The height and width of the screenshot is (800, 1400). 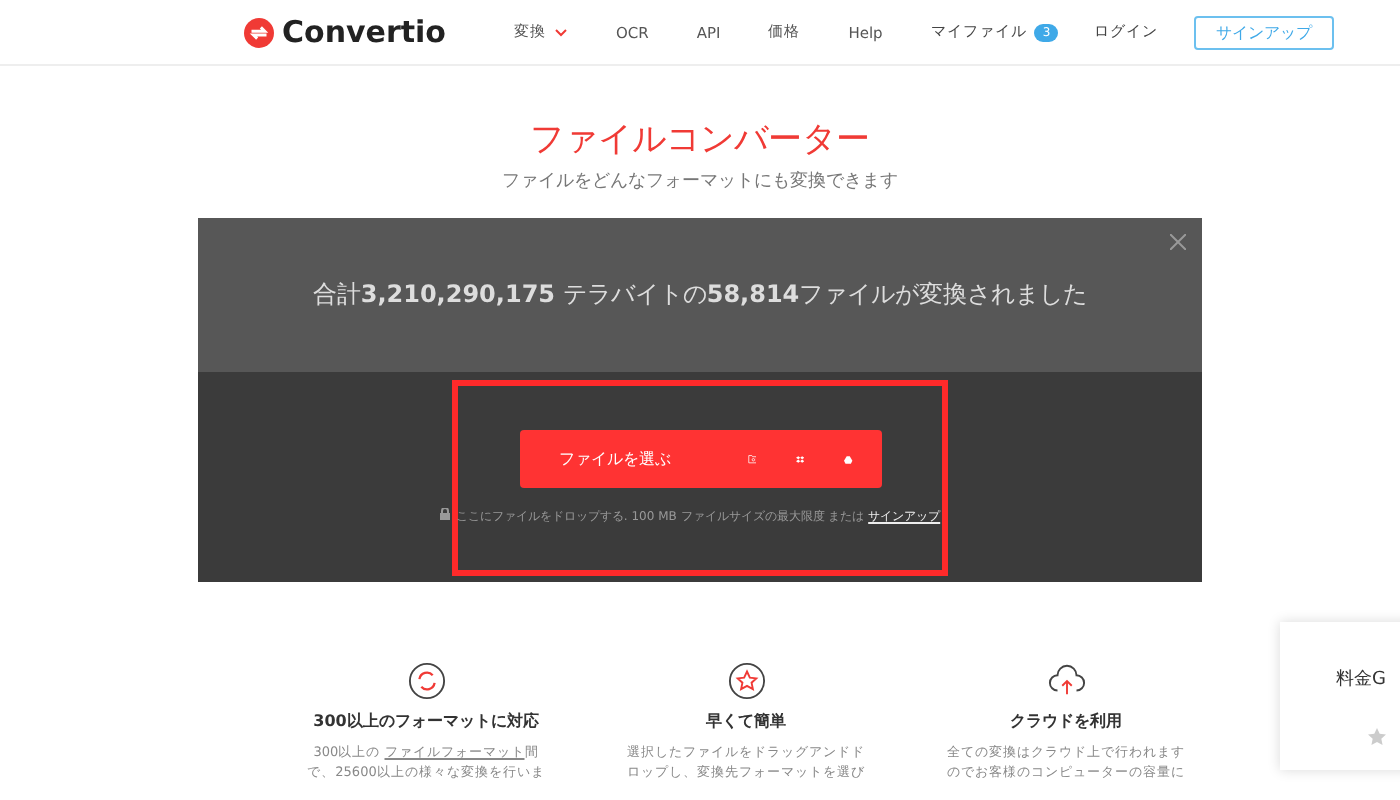 What do you see at coordinates (1178, 242) in the screenshot?
I see `close-icon` at bounding box center [1178, 242].